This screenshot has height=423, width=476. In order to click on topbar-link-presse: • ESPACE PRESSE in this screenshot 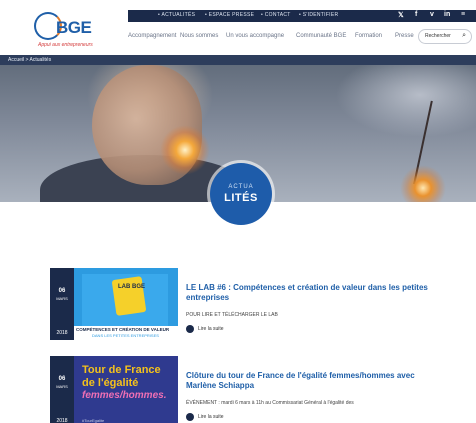, I will do `click(229, 15)`.